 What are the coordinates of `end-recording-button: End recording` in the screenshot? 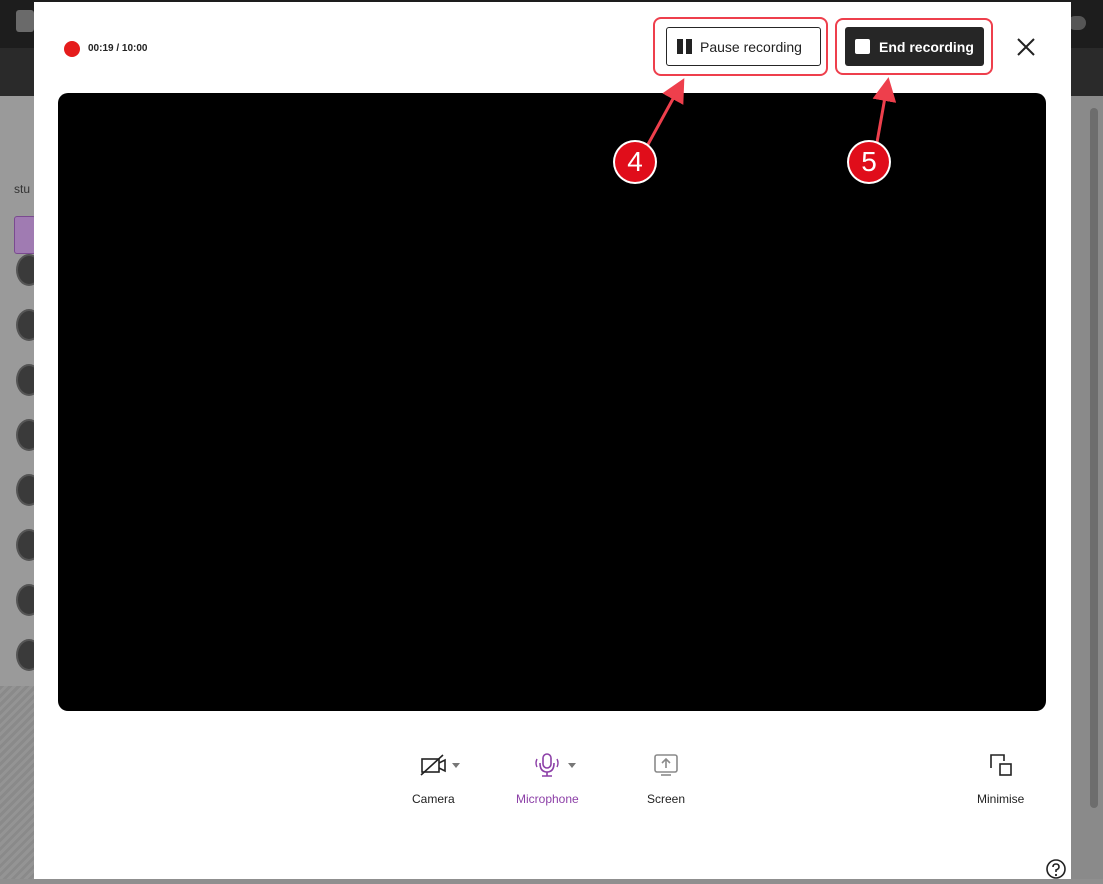 It's located at (914, 46).